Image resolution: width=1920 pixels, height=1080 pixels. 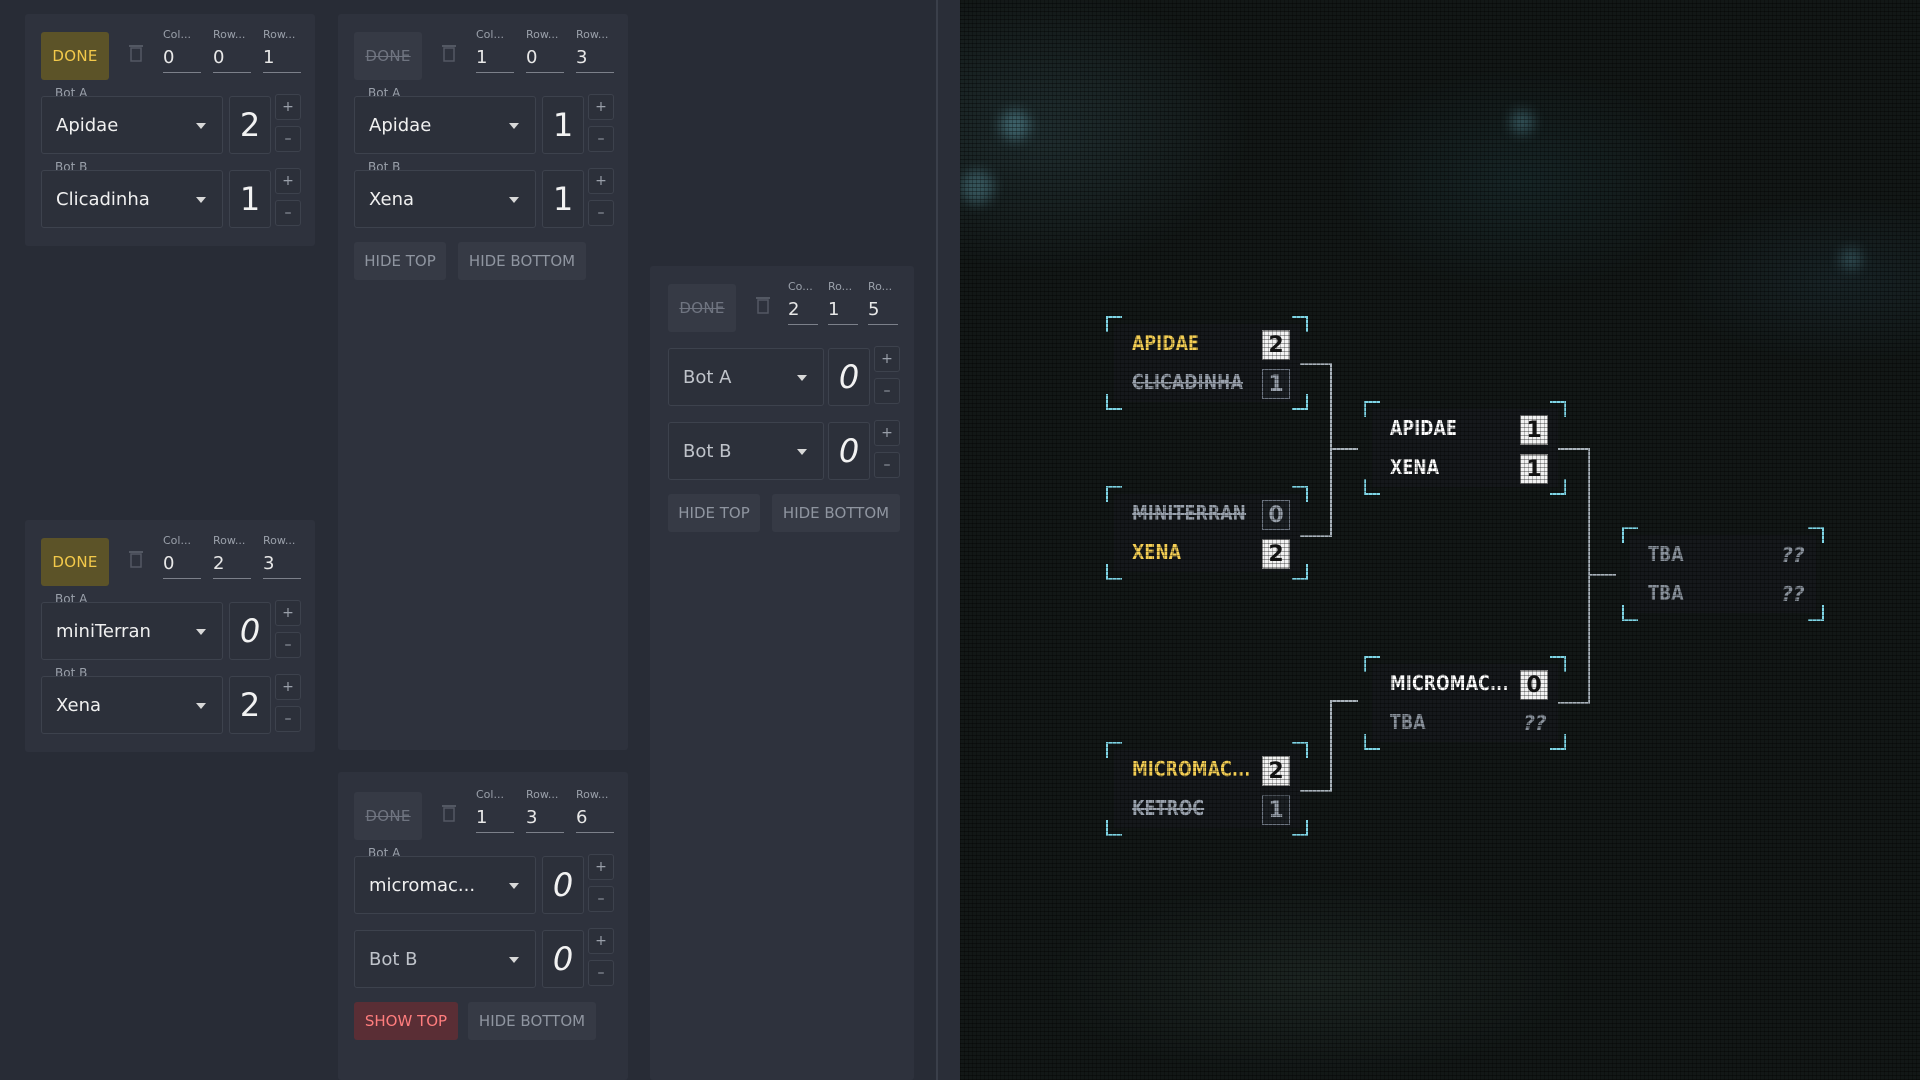 I want to click on panel-divider, so click(x=937, y=540).